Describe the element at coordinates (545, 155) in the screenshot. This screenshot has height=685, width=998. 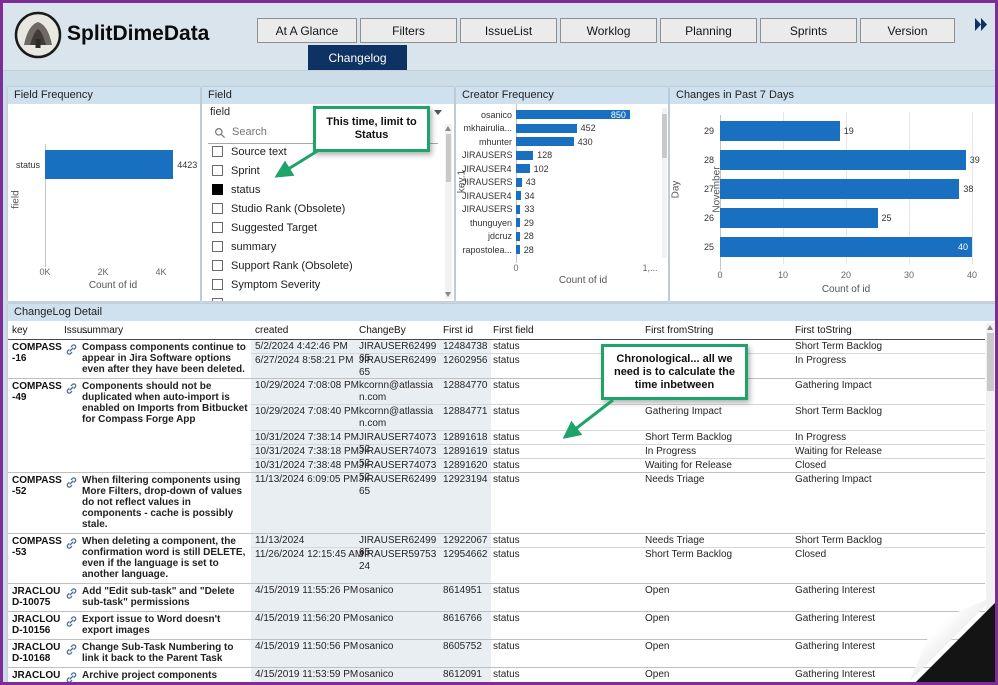
I see `bar-value-label: 128` at that location.